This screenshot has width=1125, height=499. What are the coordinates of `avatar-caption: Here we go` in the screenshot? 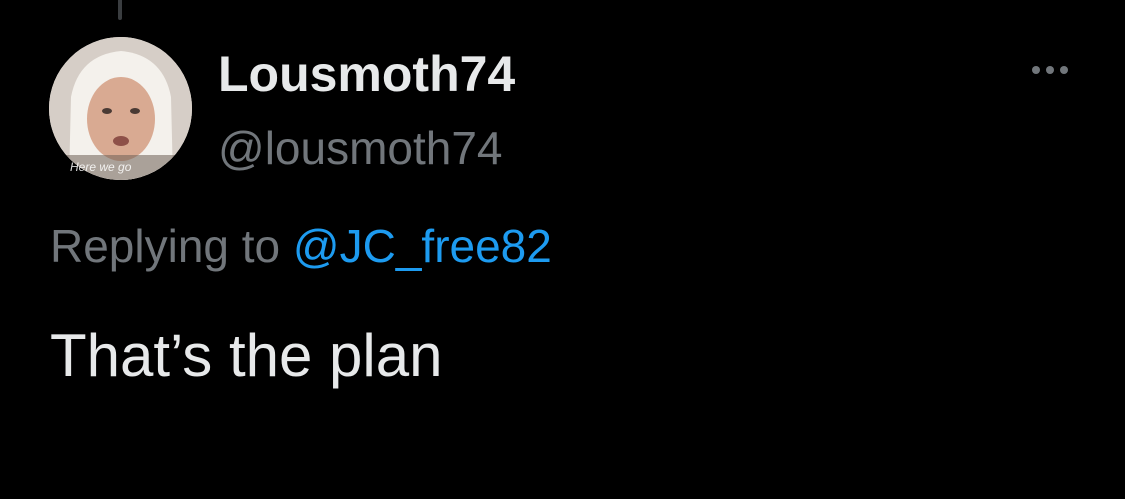 It's located at (101, 167).